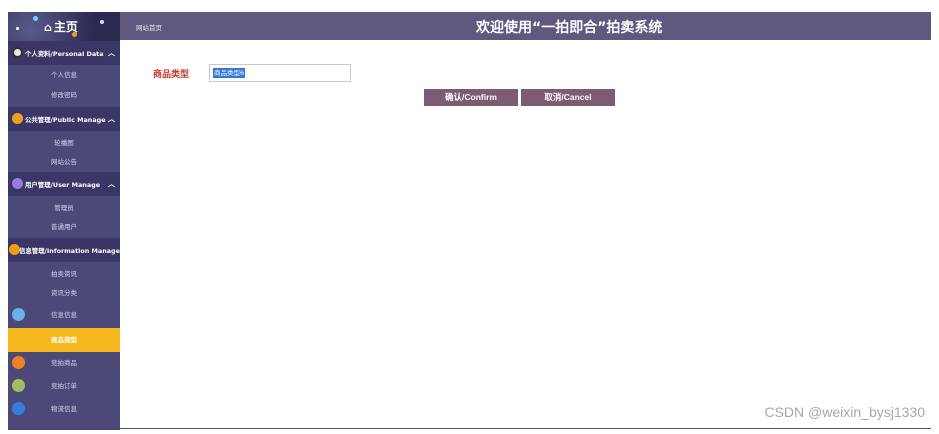 The height and width of the screenshot is (434, 939). I want to click on nav-group-personal-data: 个人资料/Personal Data ︿, so click(64, 53).